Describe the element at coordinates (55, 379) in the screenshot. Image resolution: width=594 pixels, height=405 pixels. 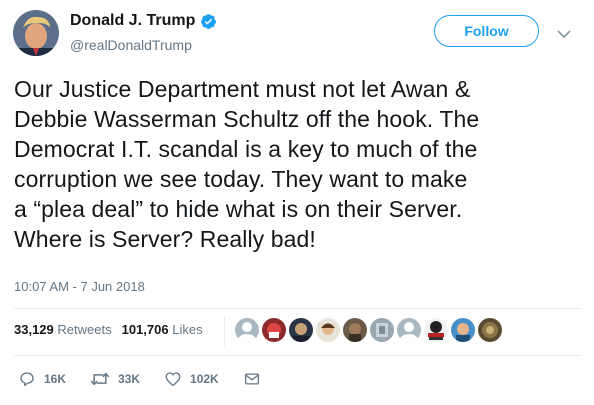
I see `reply-count: 16K` at that location.